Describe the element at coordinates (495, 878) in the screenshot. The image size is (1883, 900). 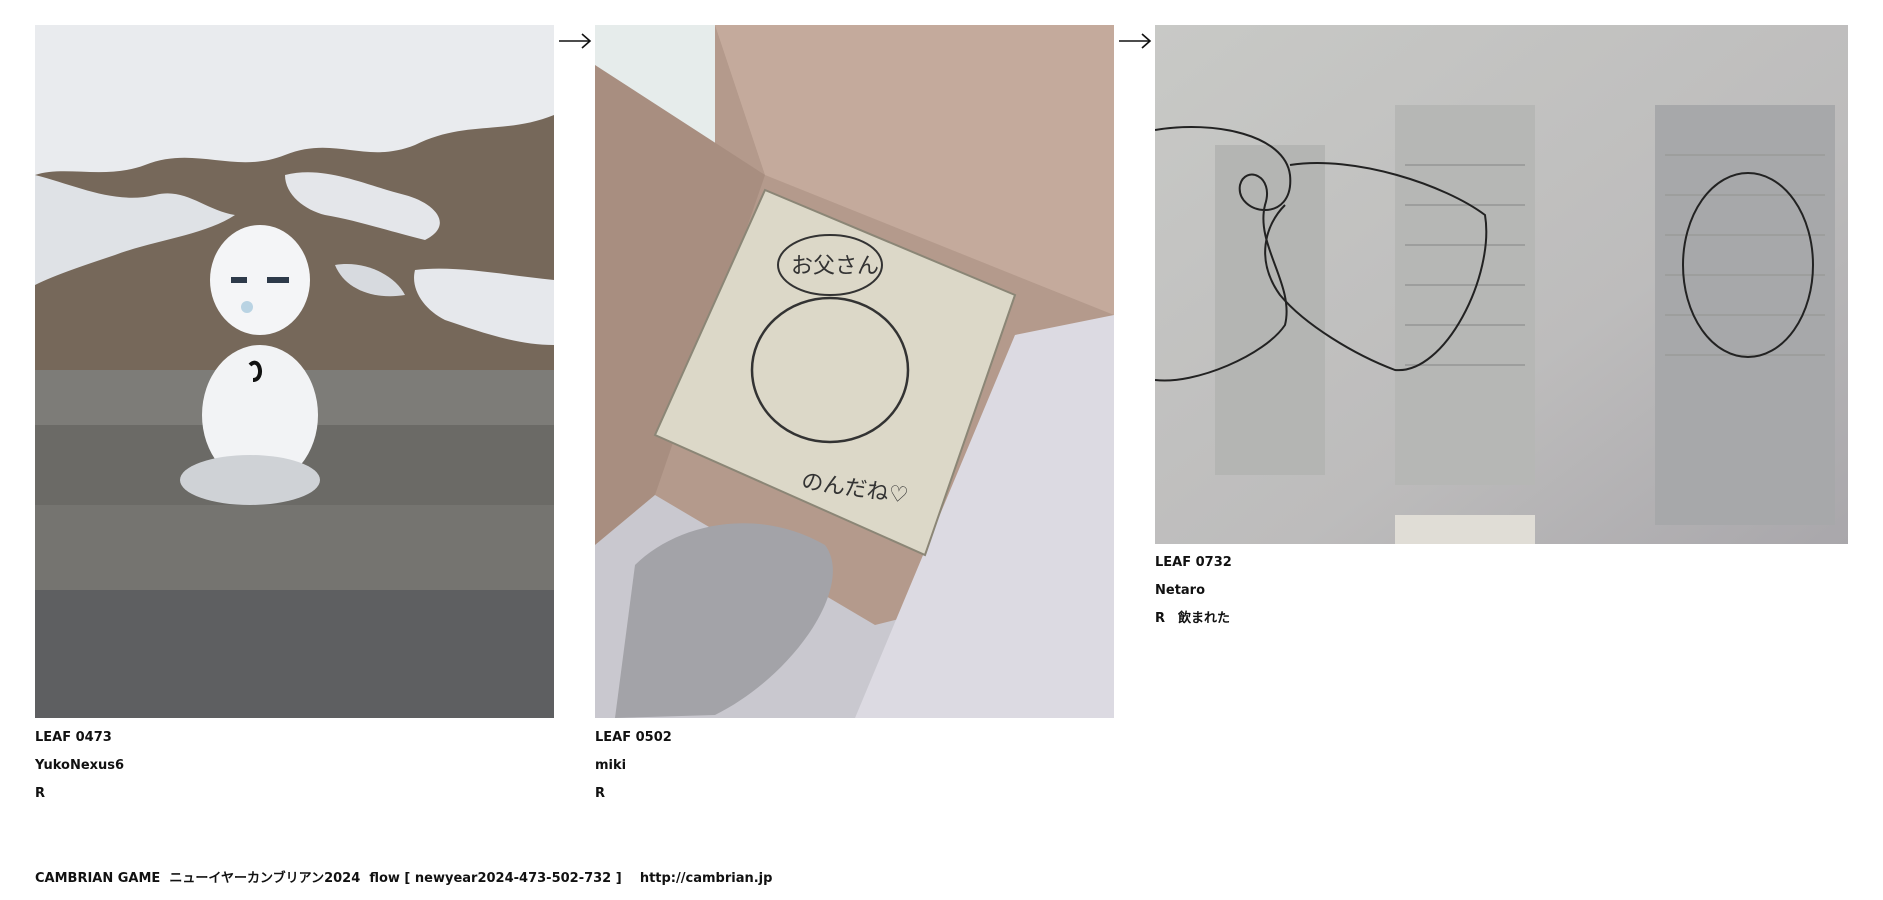
I see `flow-label: flow [ newyear2024-473-502-732 ]` at that location.